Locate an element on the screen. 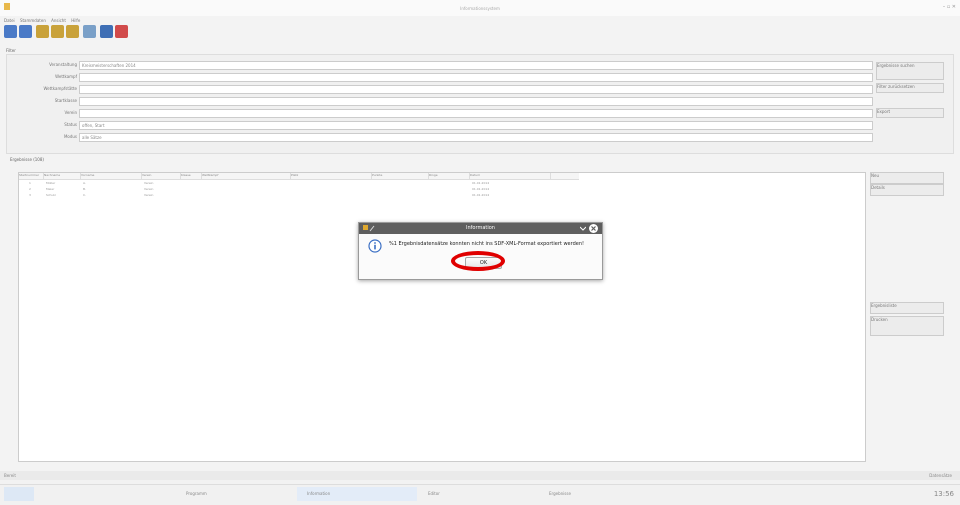 Image resolution: width=960 pixels, height=505 pixels. taskbar-item: Ergebnisse is located at coordinates (604, 494).